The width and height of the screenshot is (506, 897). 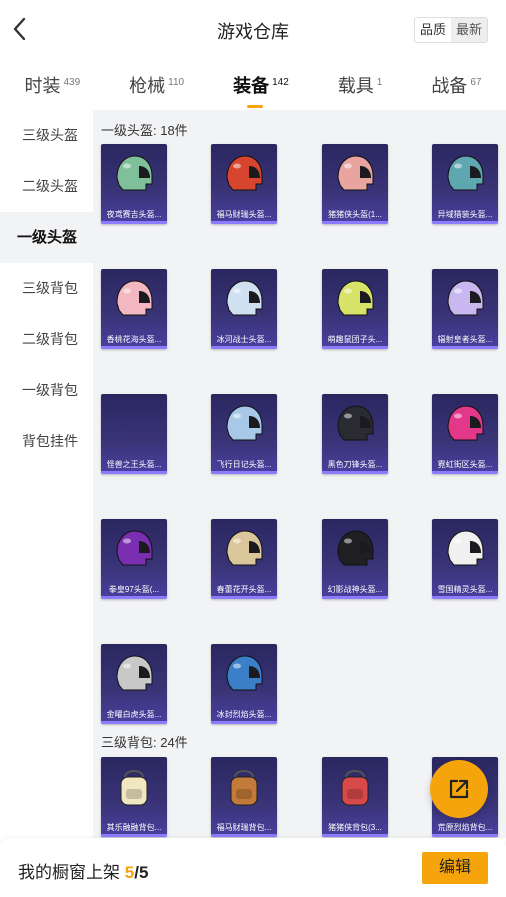 I want to click on sidebar-item-level2-backpack: 二级背包, so click(x=46, y=339).